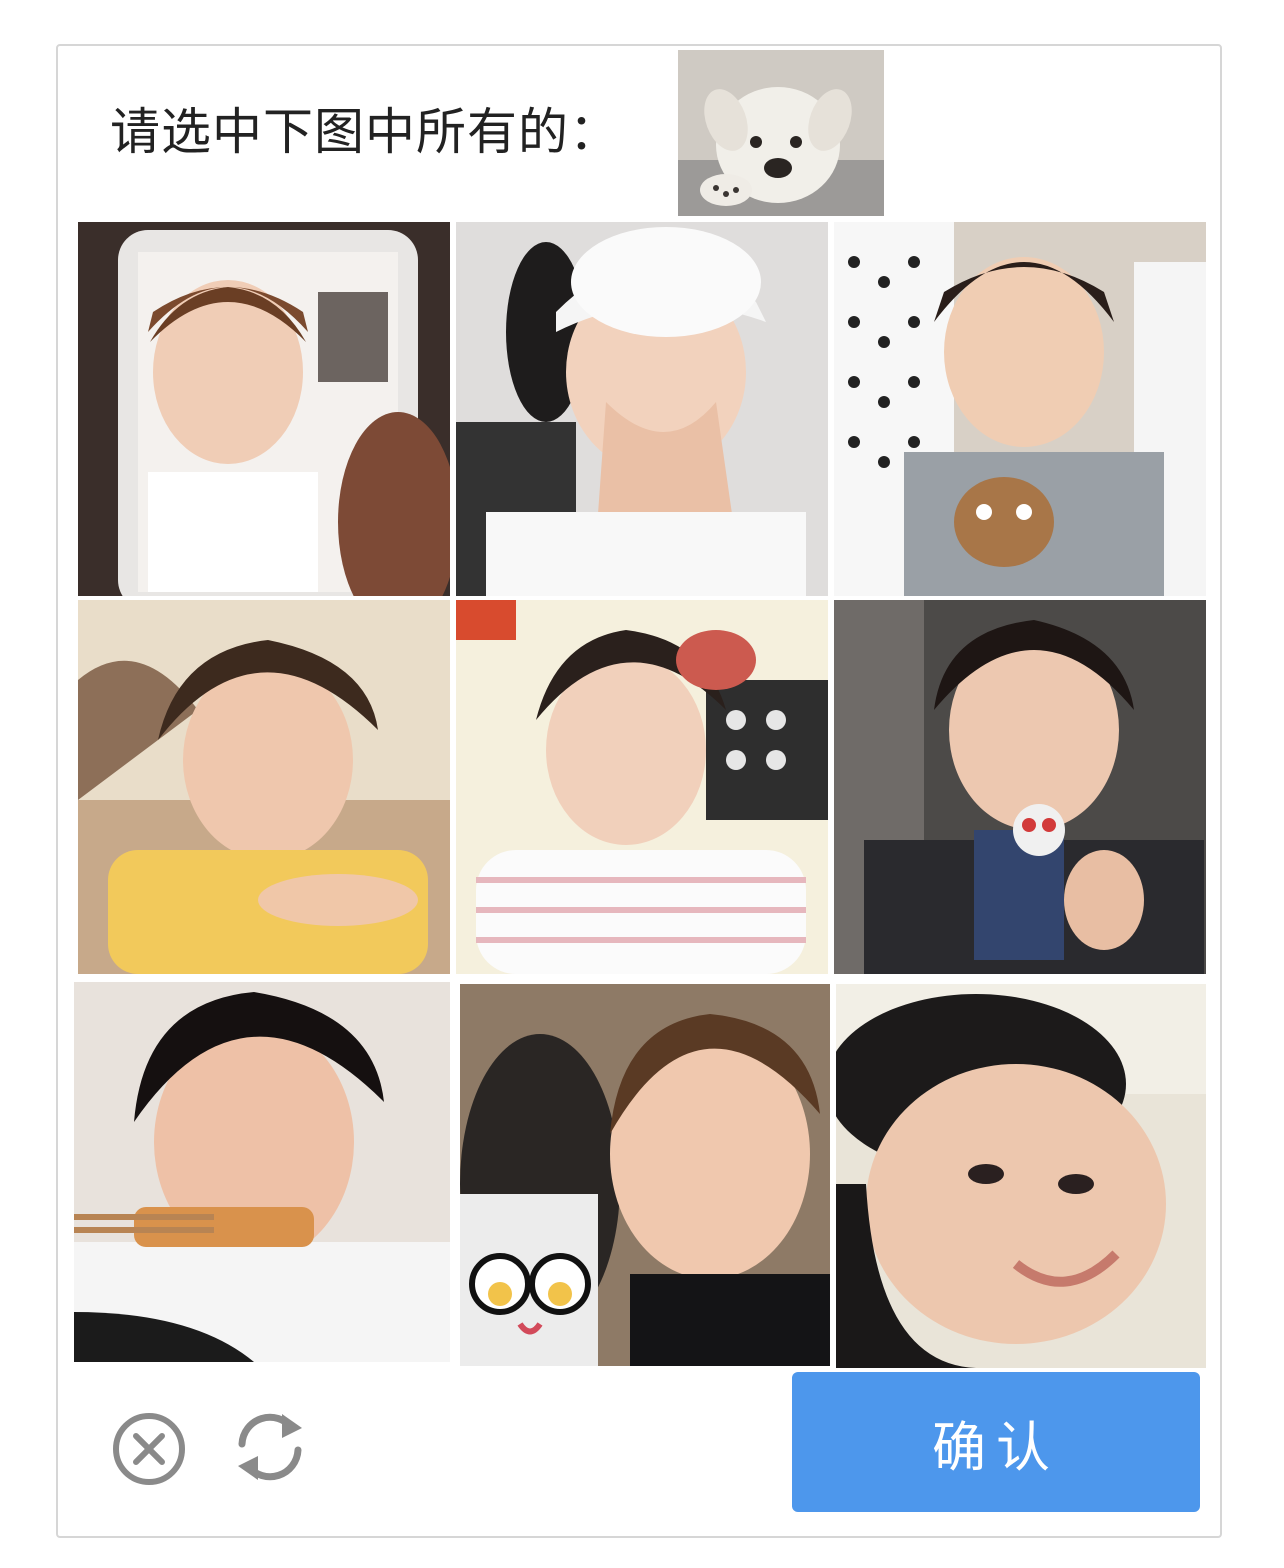 The height and width of the screenshot is (1568, 1284). What do you see at coordinates (270, 1447) in the screenshot?
I see `refresh-icon` at bounding box center [270, 1447].